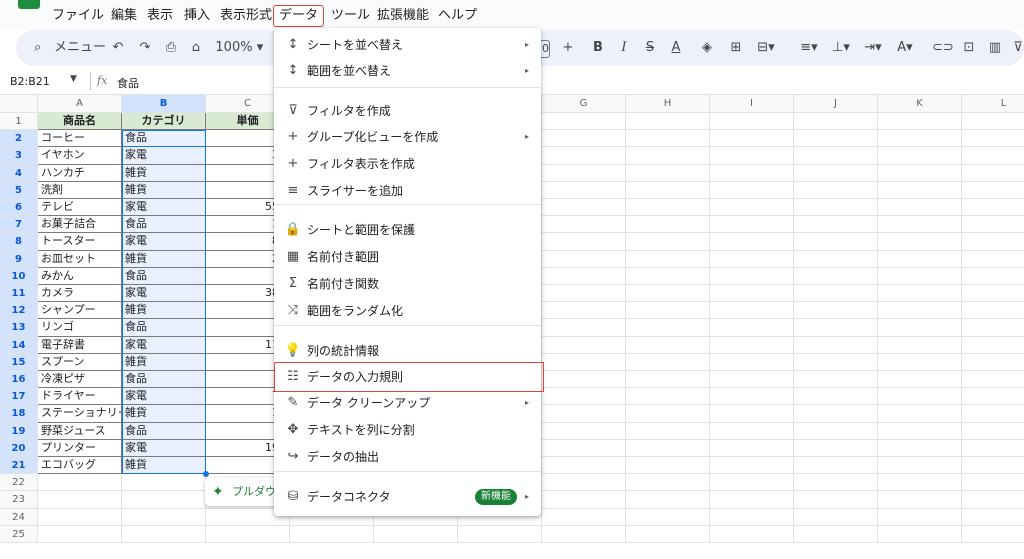 The image size is (1024, 559). I want to click on column-header: I, so click(752, 104).